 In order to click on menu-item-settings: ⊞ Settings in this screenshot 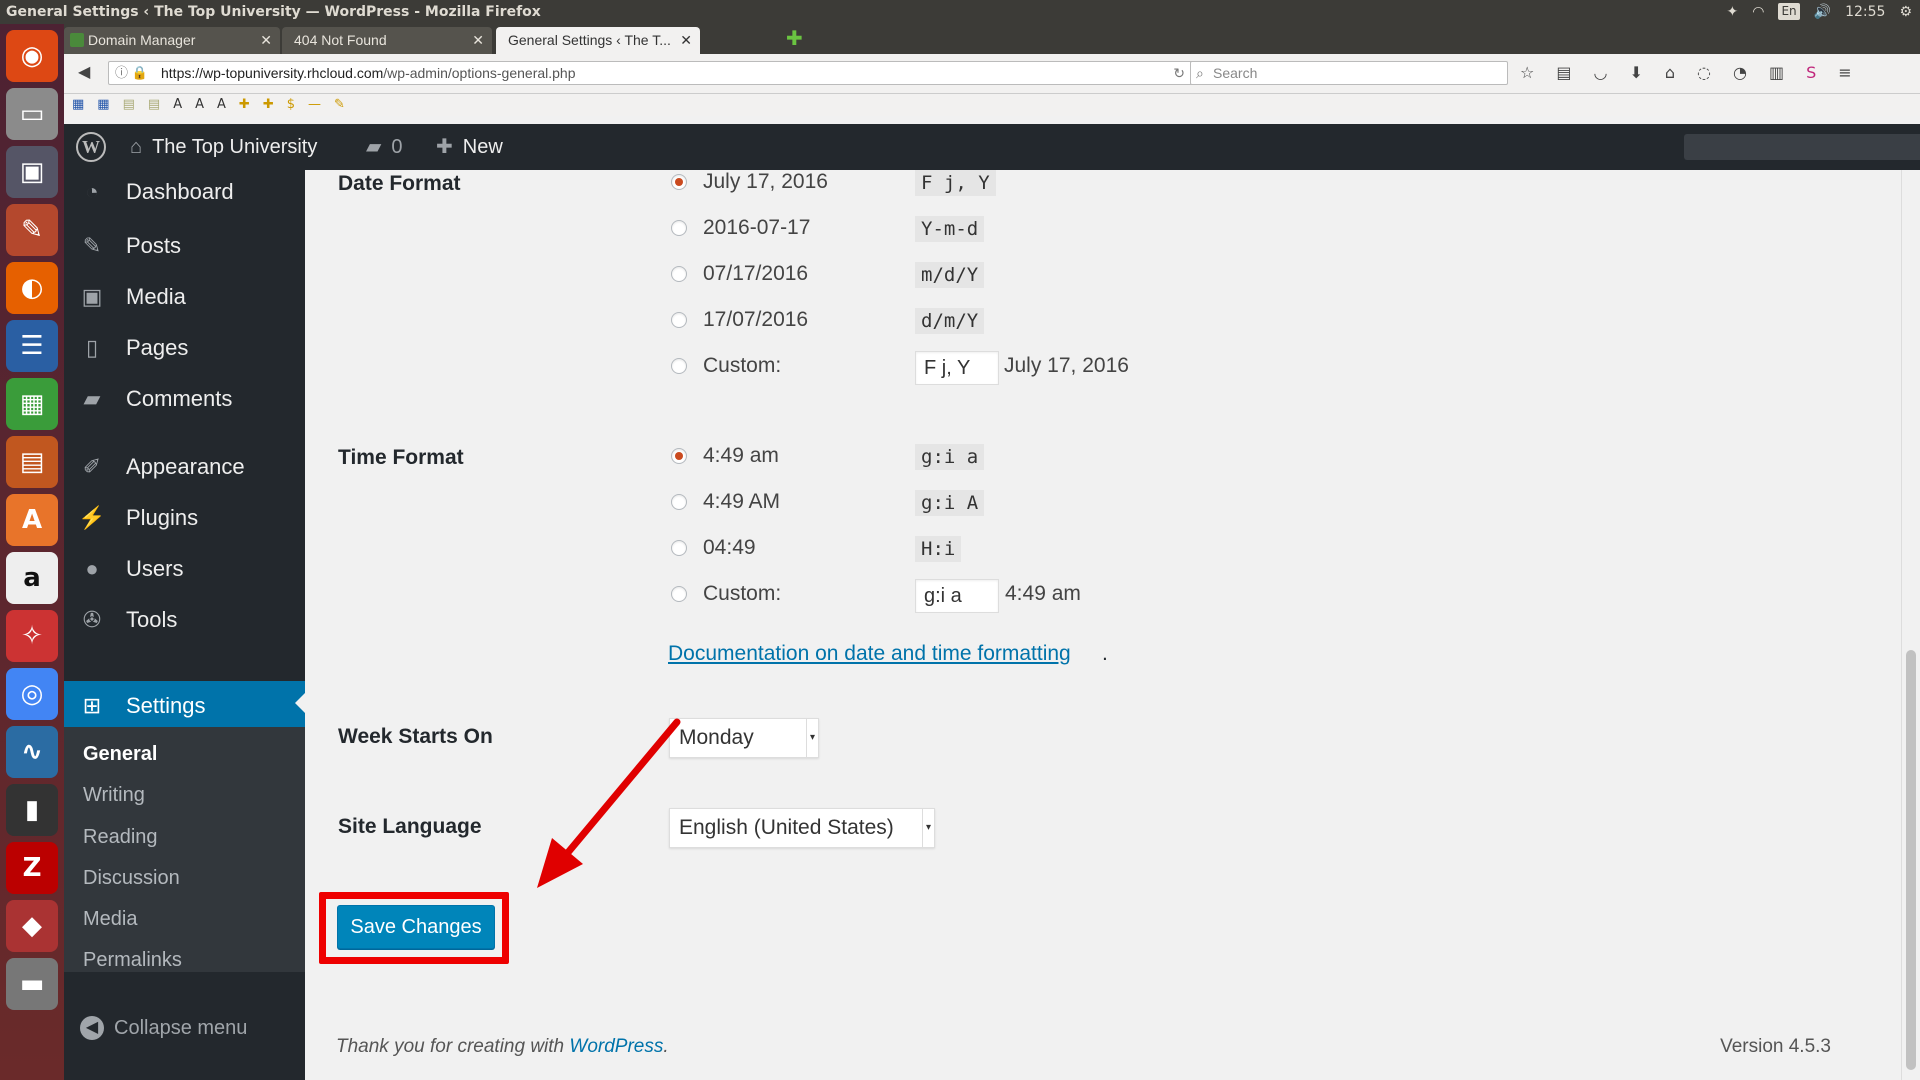, I will do `click(184, 706)`.